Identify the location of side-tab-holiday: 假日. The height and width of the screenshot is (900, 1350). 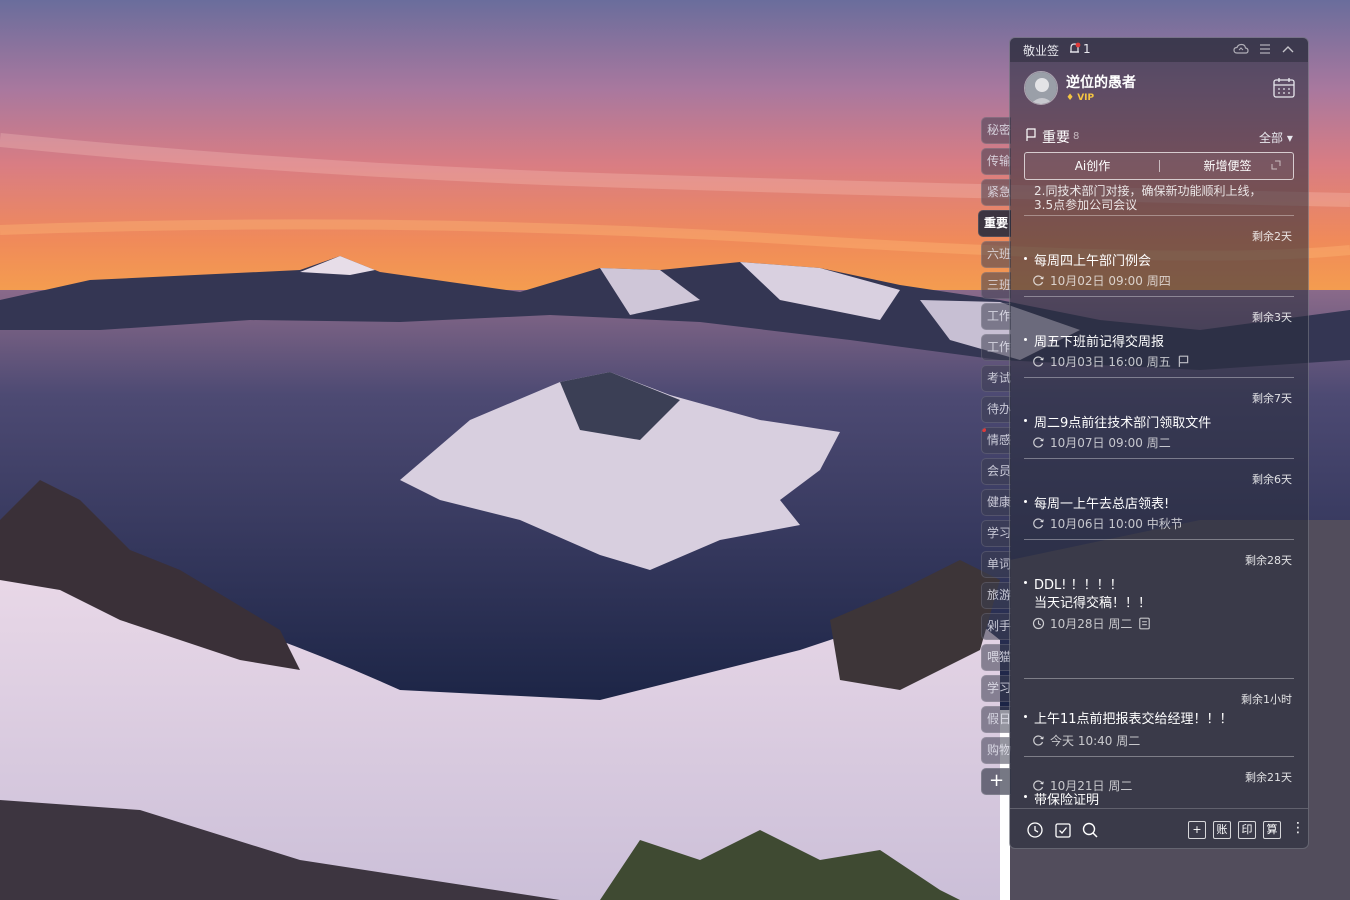
(996, 719).